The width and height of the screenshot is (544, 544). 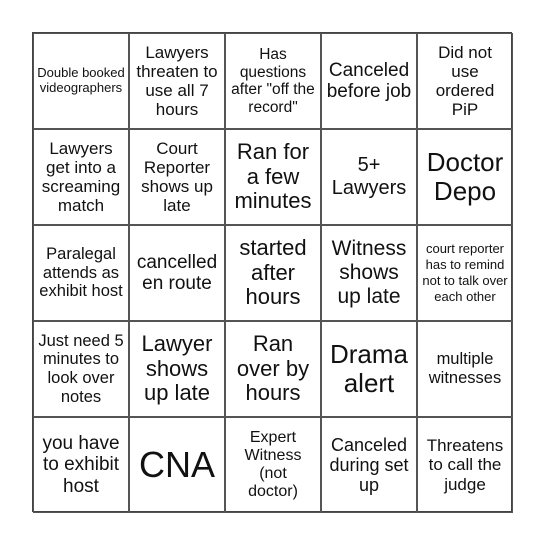 I want to click on bingo-cell: started after hours, so click(x=273, y=273).